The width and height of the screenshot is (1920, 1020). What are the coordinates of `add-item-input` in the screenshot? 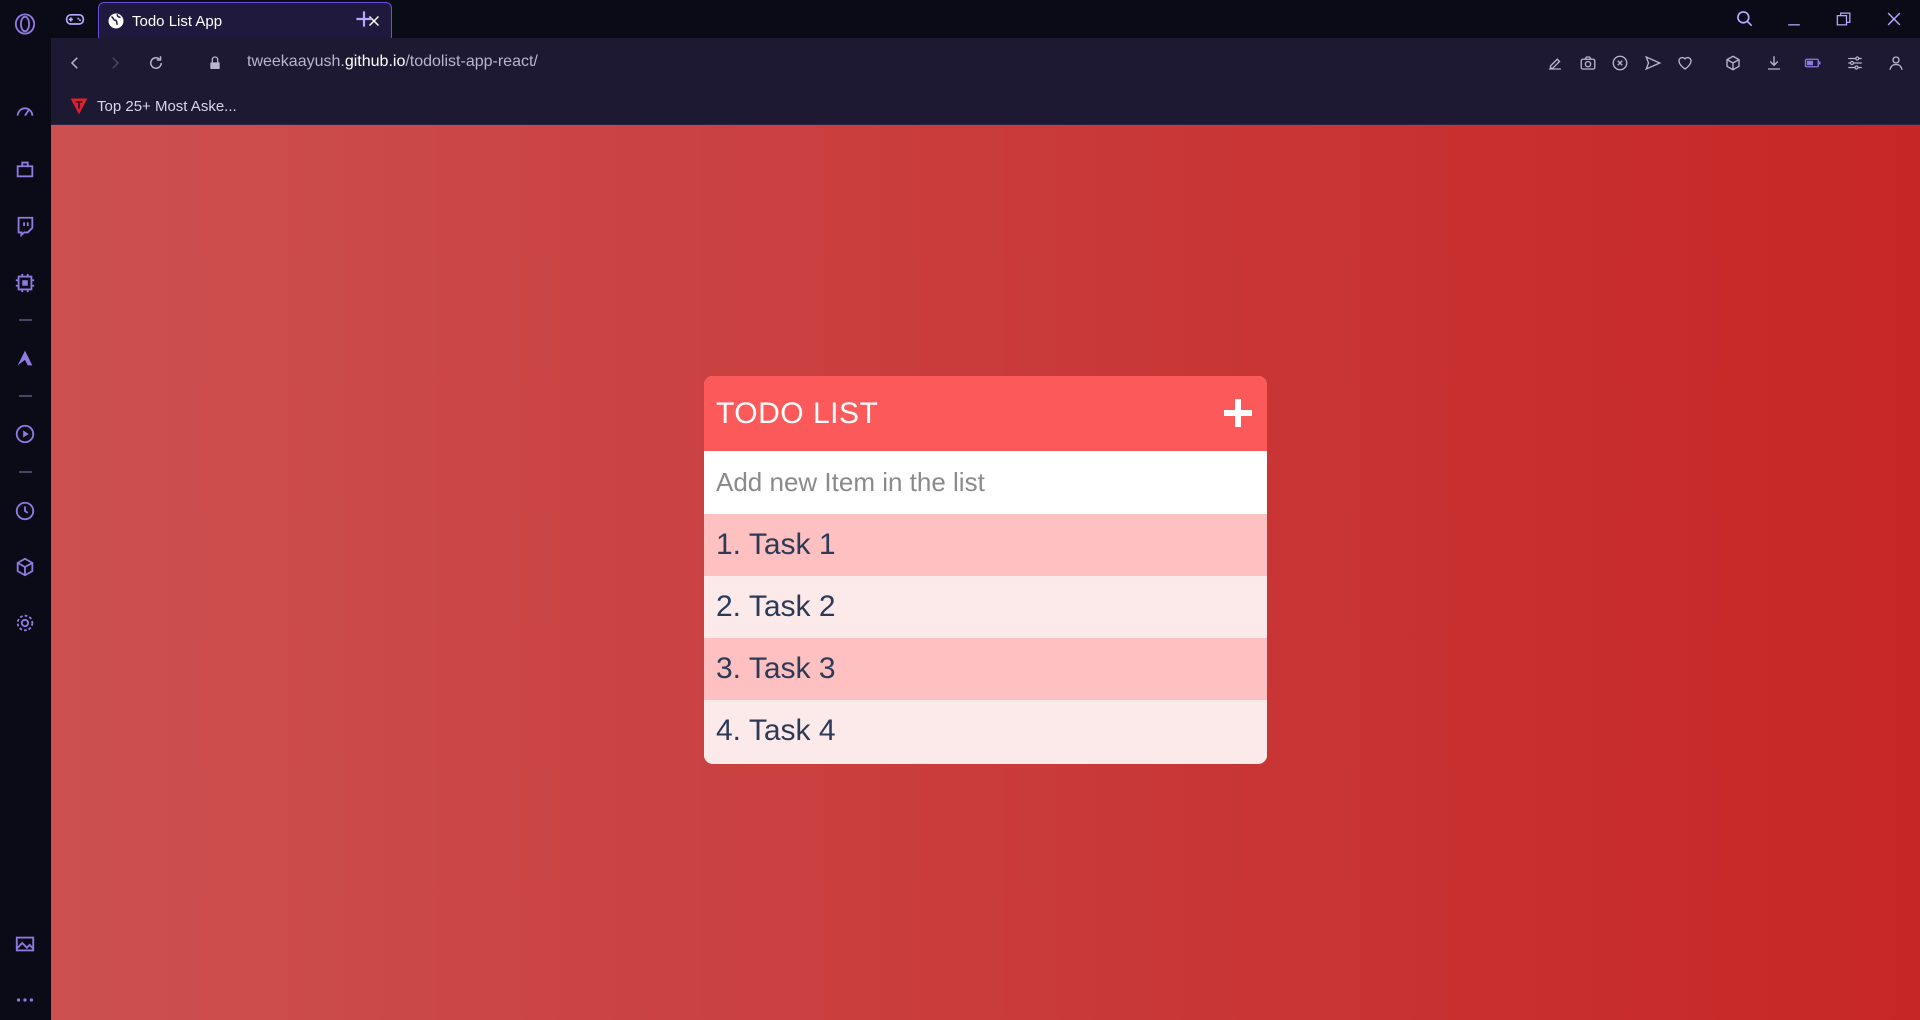 It's located at (985, 482).